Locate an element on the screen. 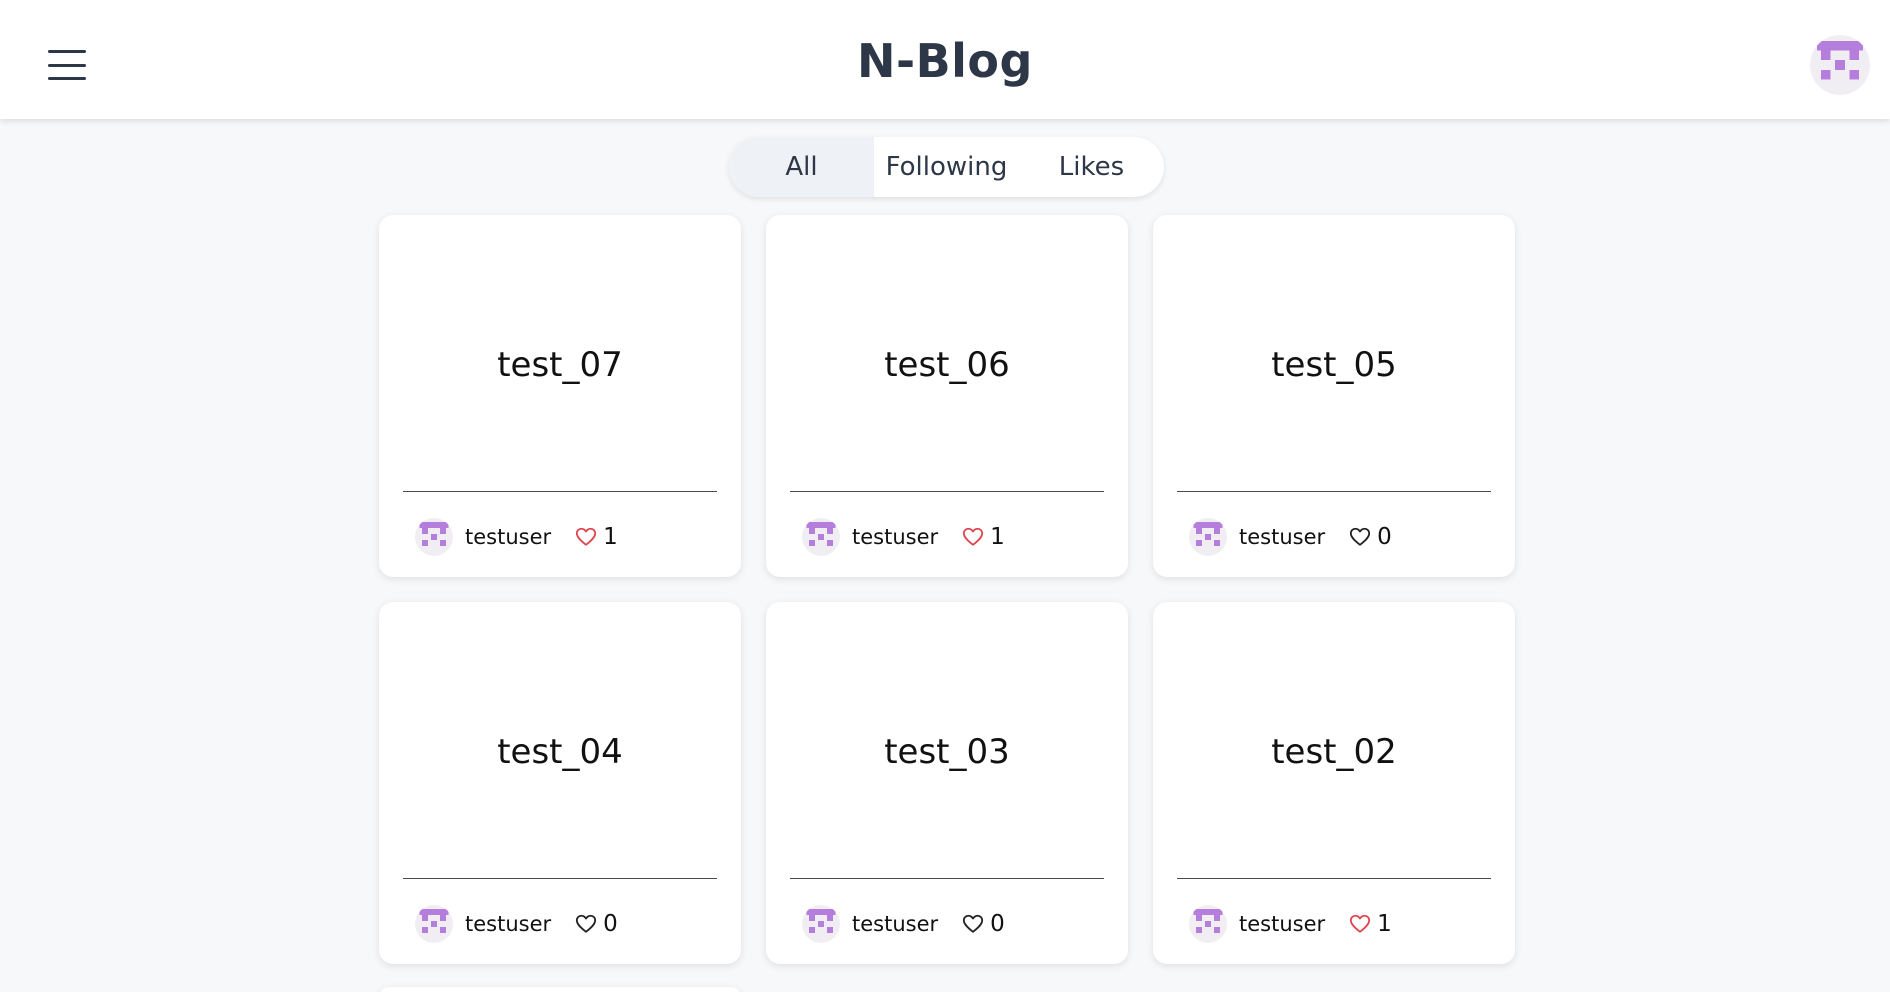  post-title: test_03 is located at coordinates (947, 752).